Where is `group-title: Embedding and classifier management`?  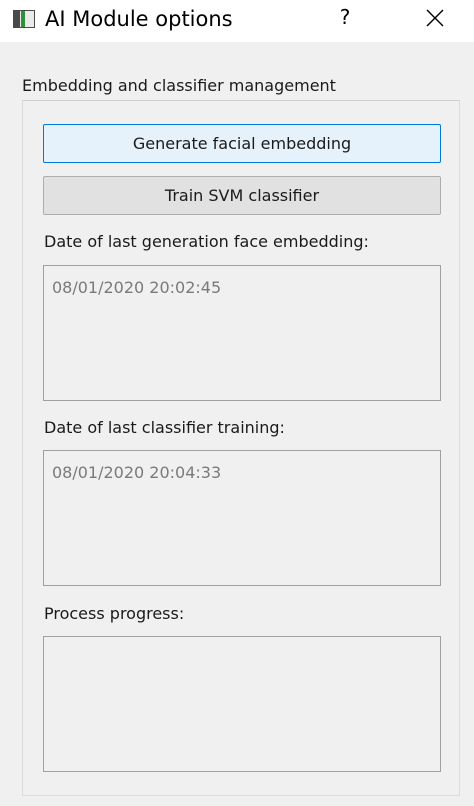
group-title: Embedding and classifier management is located at coordinates (179, 85).